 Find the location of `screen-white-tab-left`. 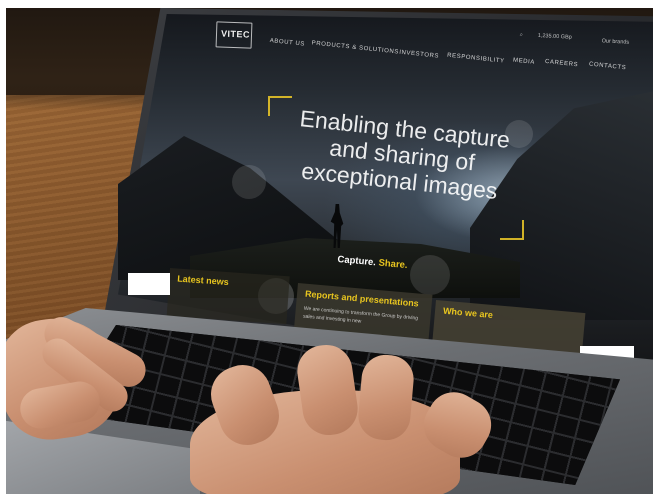

screen-white-tab-left is located at coordinates (149, 284).